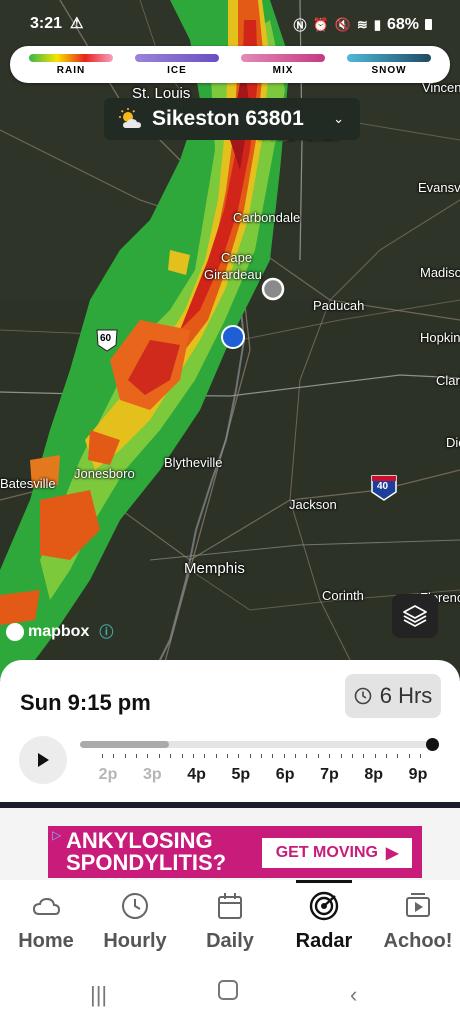 Image resolution: width=460 pixels, height=1022 pixels. Describe the element at coordinates (146, 862) in the screenshot. I see `ad-headline-2: SPONDYLITIS?` at that location.